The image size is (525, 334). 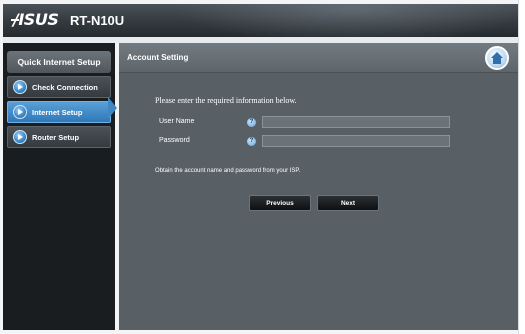 What do you see at coordinates (497, 61) in the screenshot?
I see `home-icon-body` at bounding box center [497, 61].